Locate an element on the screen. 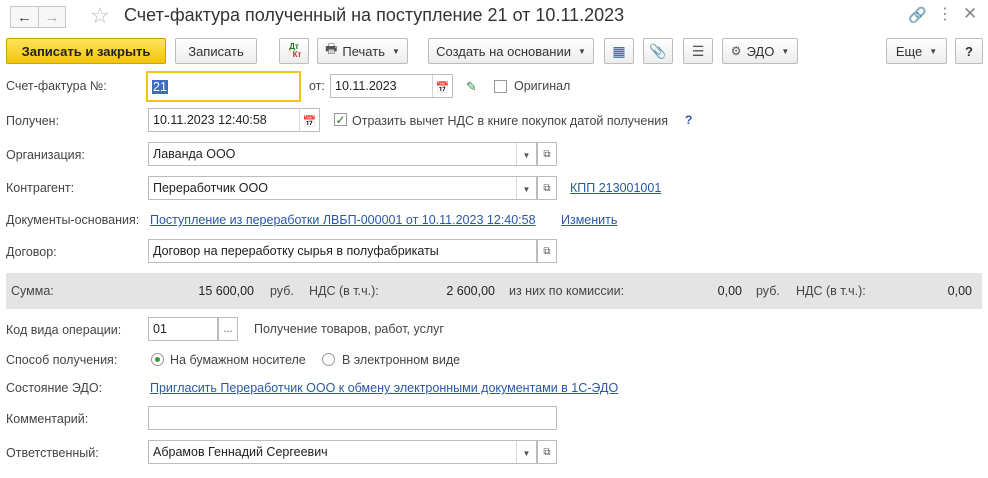  attach-files-button: 📎 is located at coordinates (658, 51).